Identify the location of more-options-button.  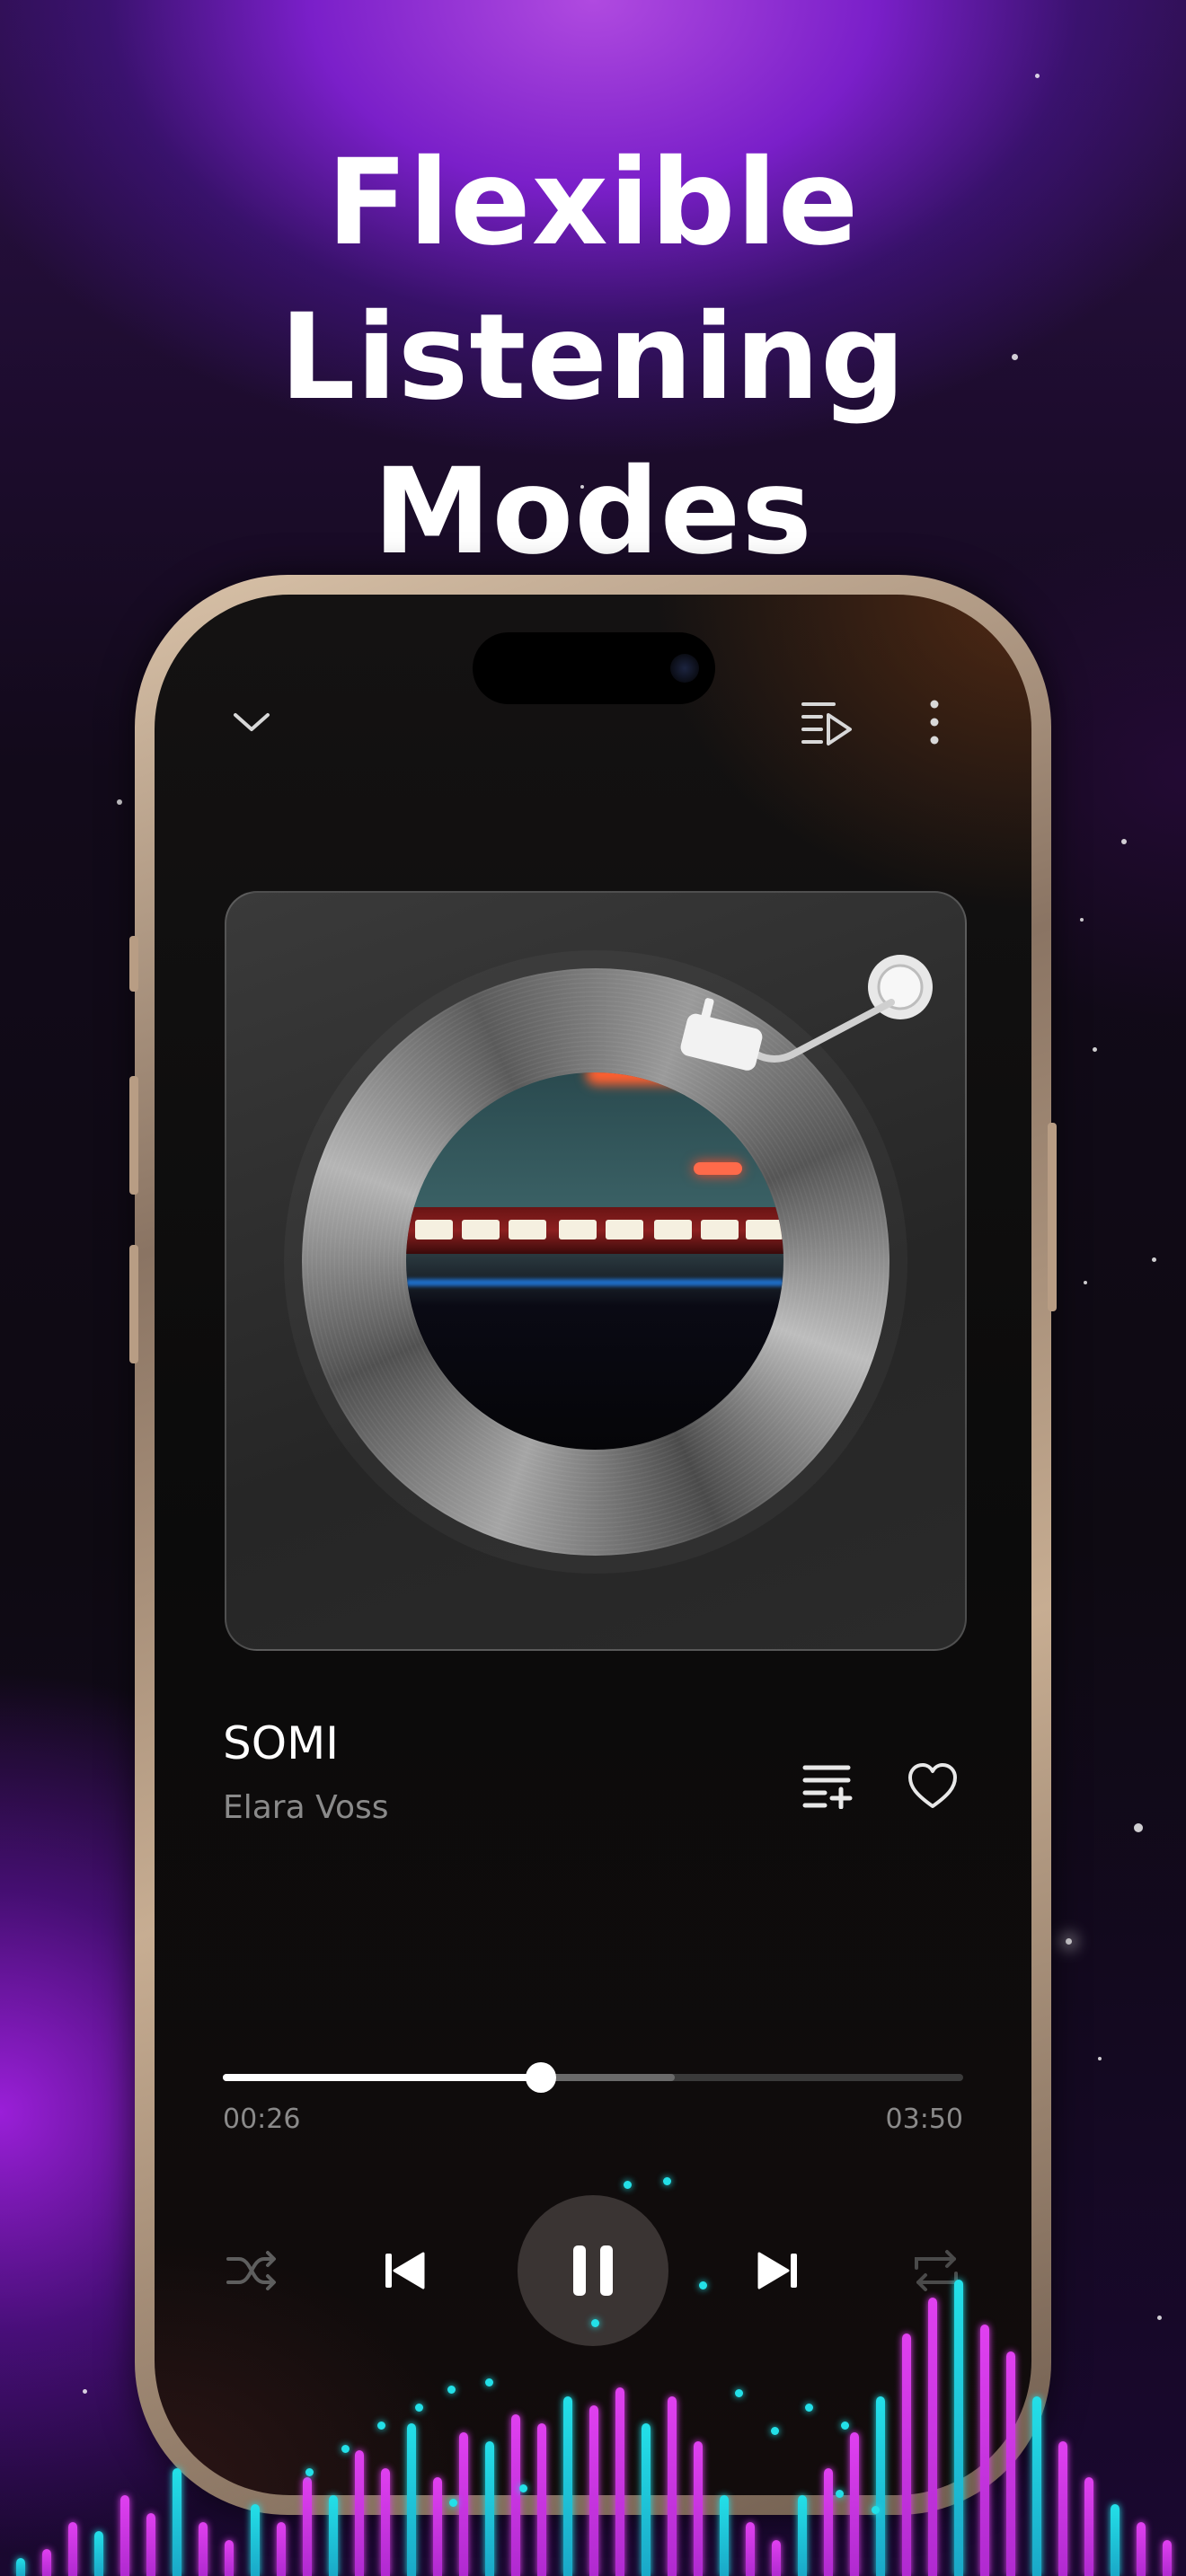
(934, 722).